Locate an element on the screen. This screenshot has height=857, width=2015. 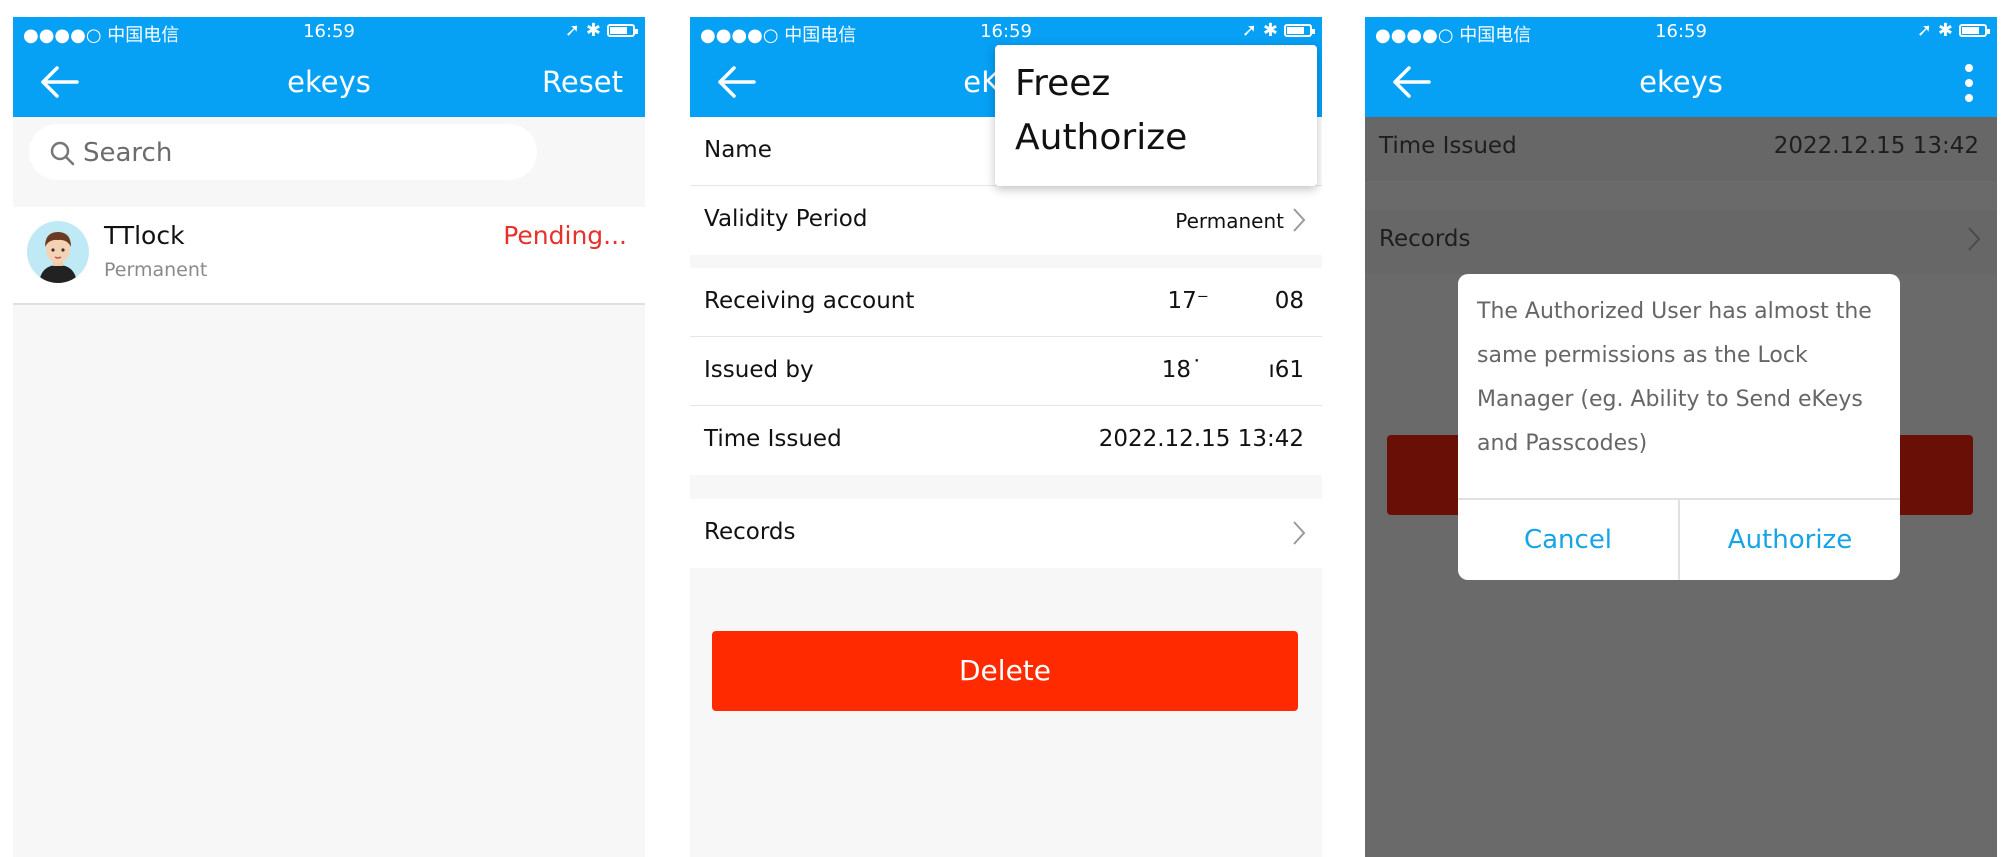
search-icon is located at coordinates (62, 153).